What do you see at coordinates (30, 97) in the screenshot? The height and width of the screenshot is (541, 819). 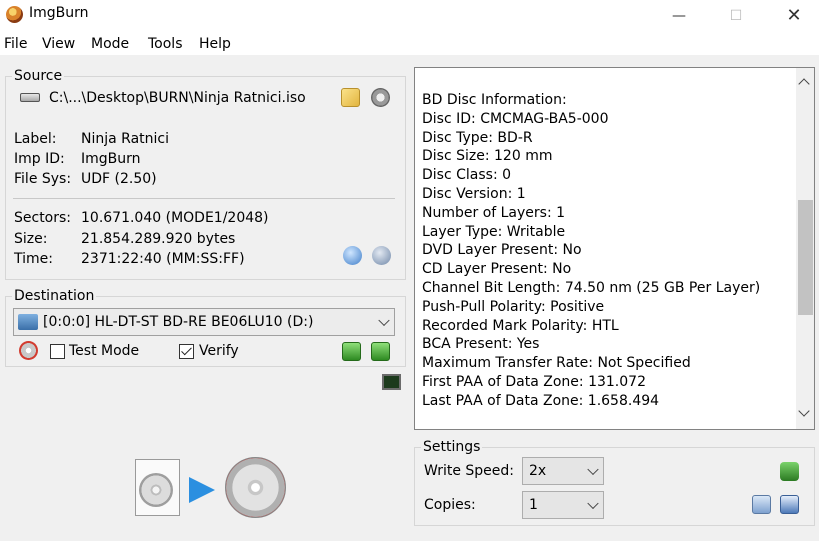 I see `hard-drive-icon` at bounding box center [30, 97].